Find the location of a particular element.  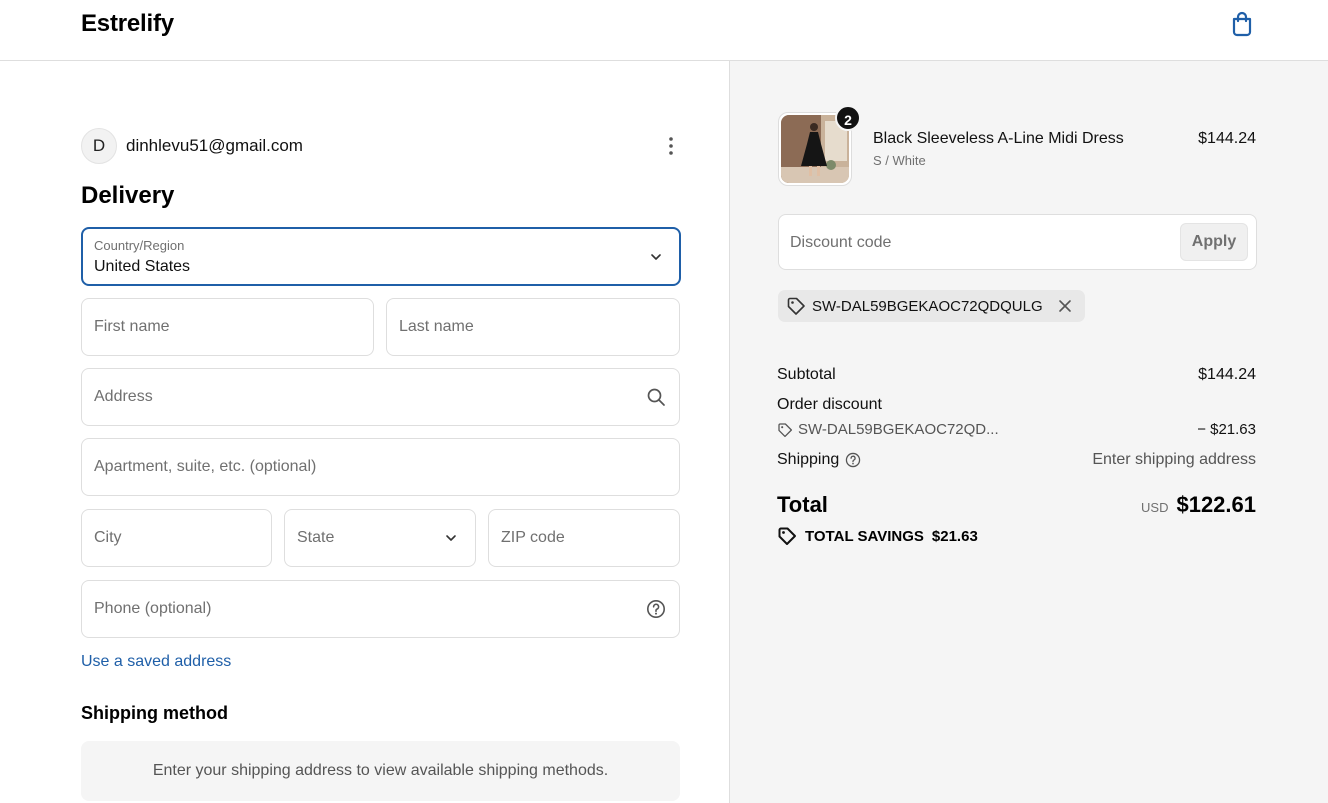

shipping-label: Shipping is located at coordinates (808, 459).